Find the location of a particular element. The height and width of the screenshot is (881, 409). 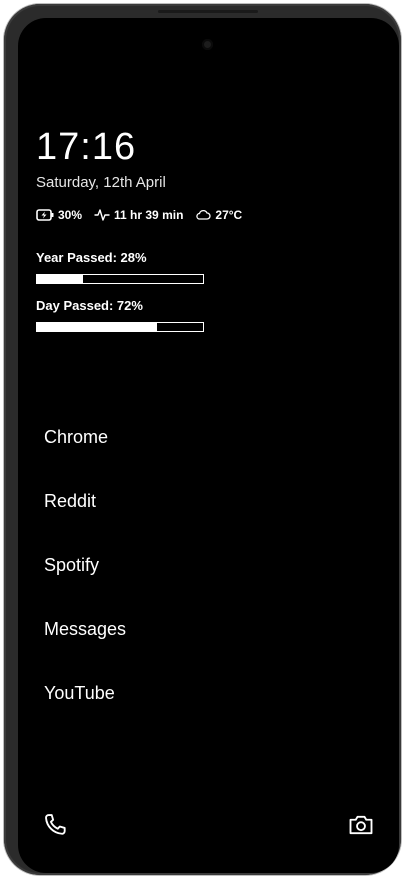

day-progress-label: Day Passed: 72% is located at coordinates (89, 305).